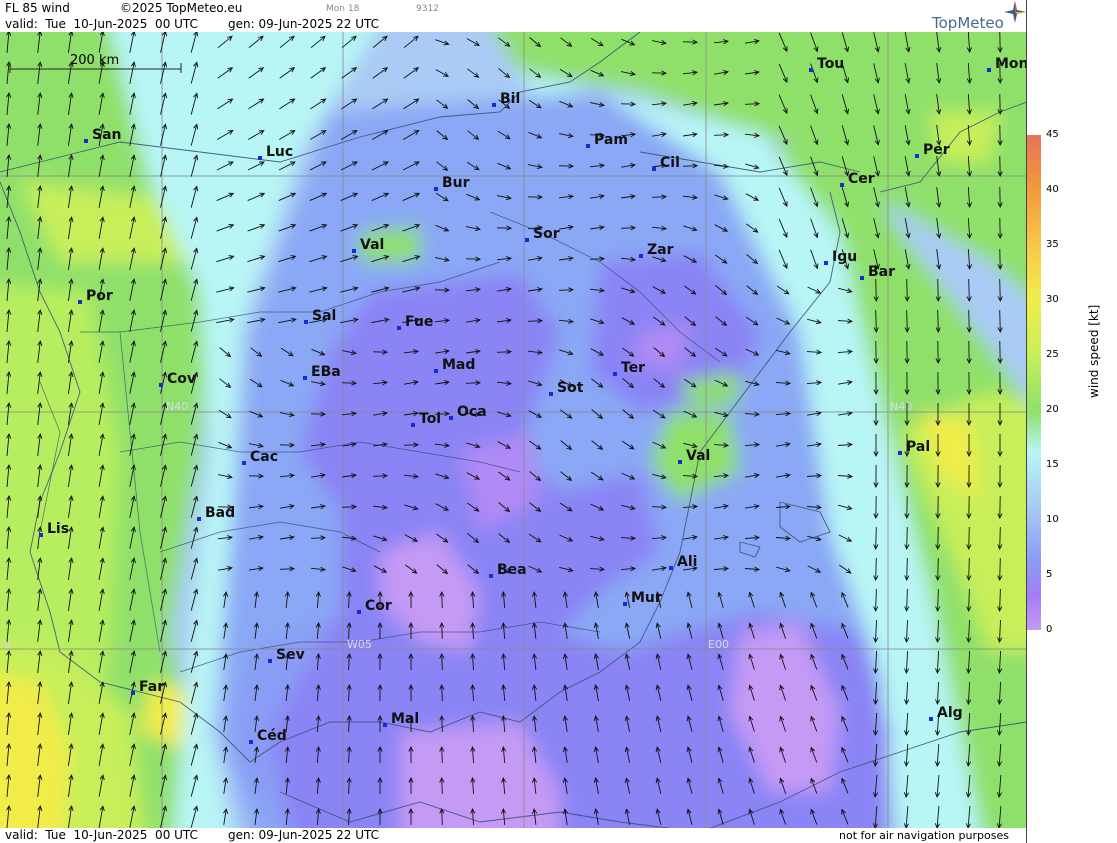 The image size is (1117, 843). Describe the element at coordinates (343, 9) in the screenshot. I see `day-code: Mon 18` at that location.